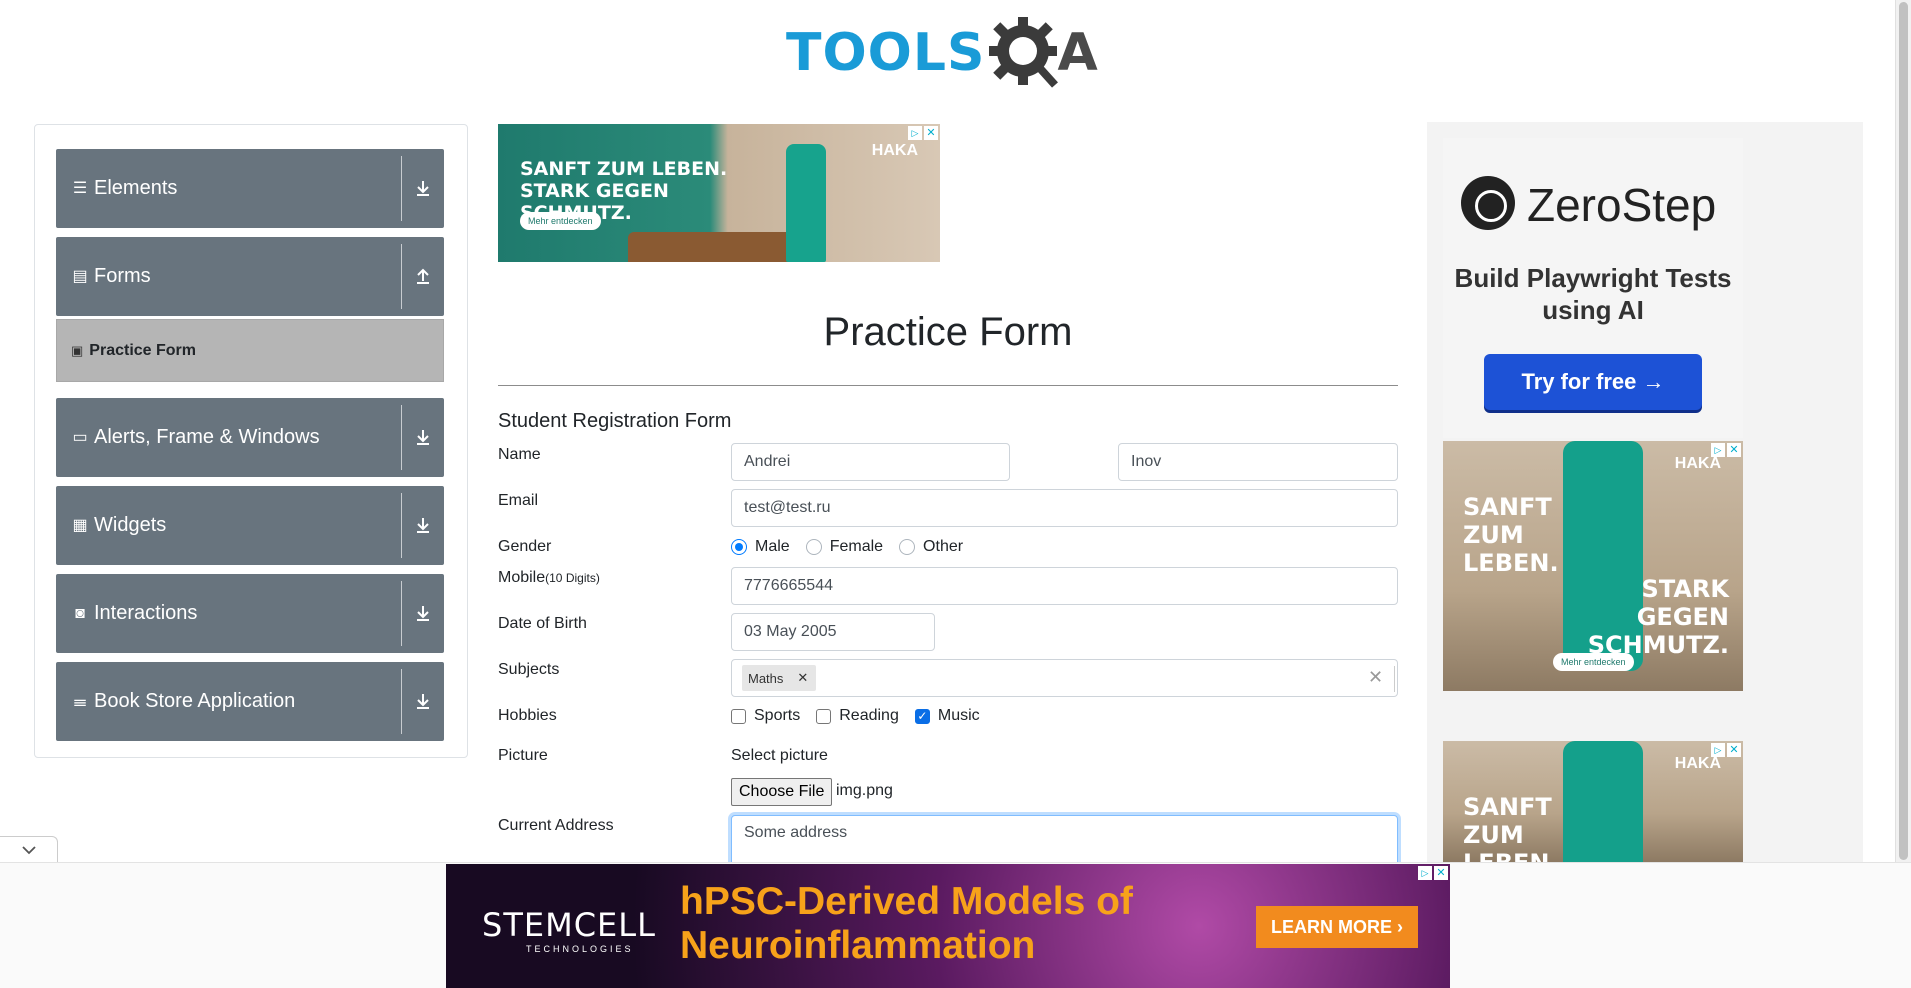  I want to click on dob-label: Date of Birth, so click(542, 623).